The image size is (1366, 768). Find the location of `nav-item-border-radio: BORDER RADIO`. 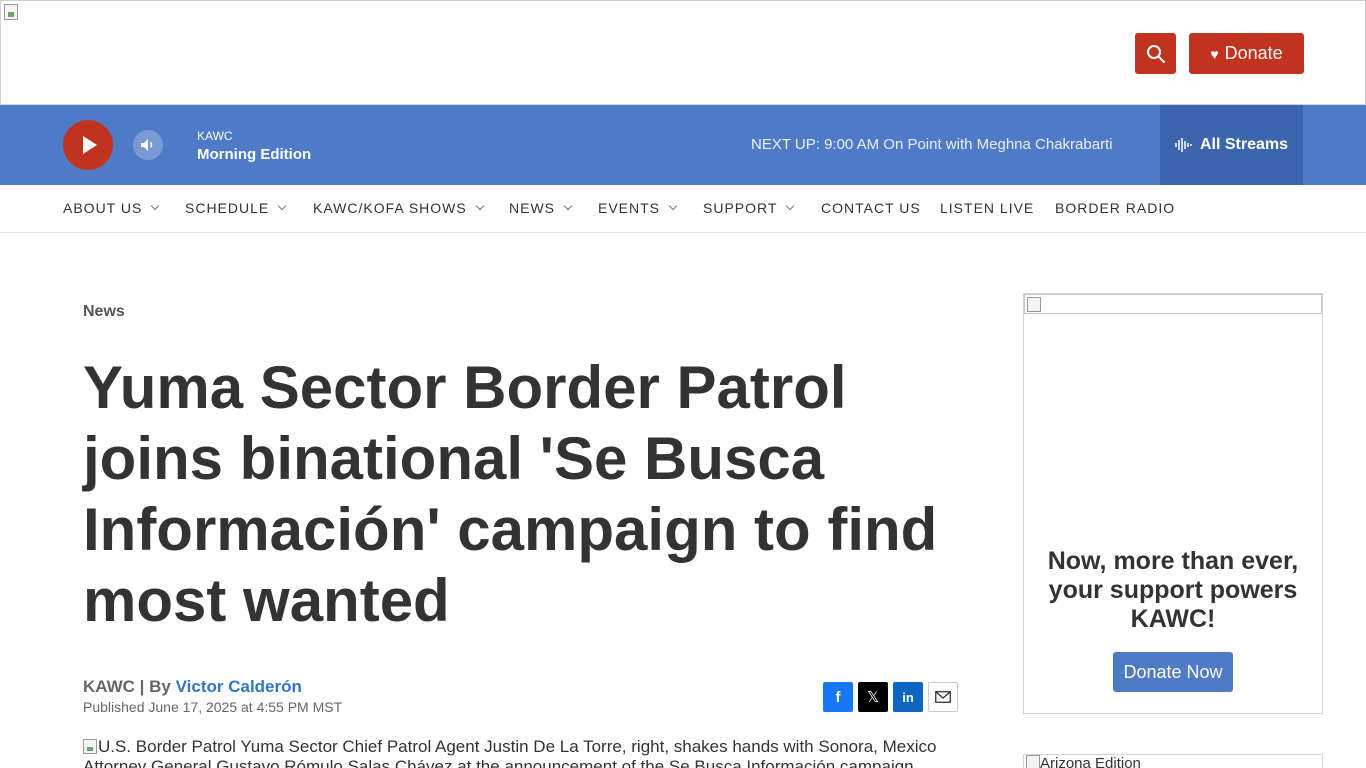

nav-item-border-radio: BORDER RADIO is located at coordinates (1115, 208).